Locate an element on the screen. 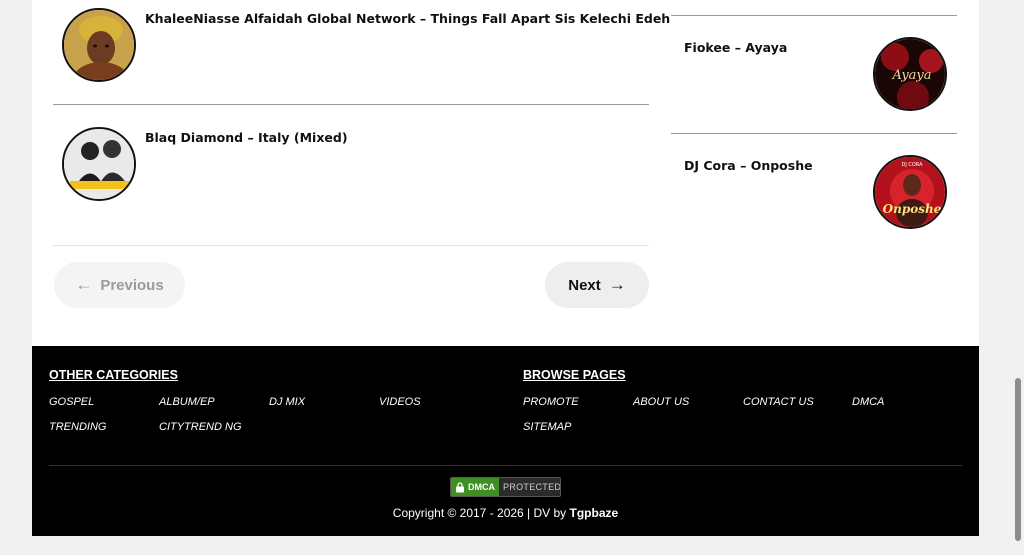 This screenshot has width=1024, height=555. copyright-brand-link: Tgpbaze is located at coordinates (594, 513).